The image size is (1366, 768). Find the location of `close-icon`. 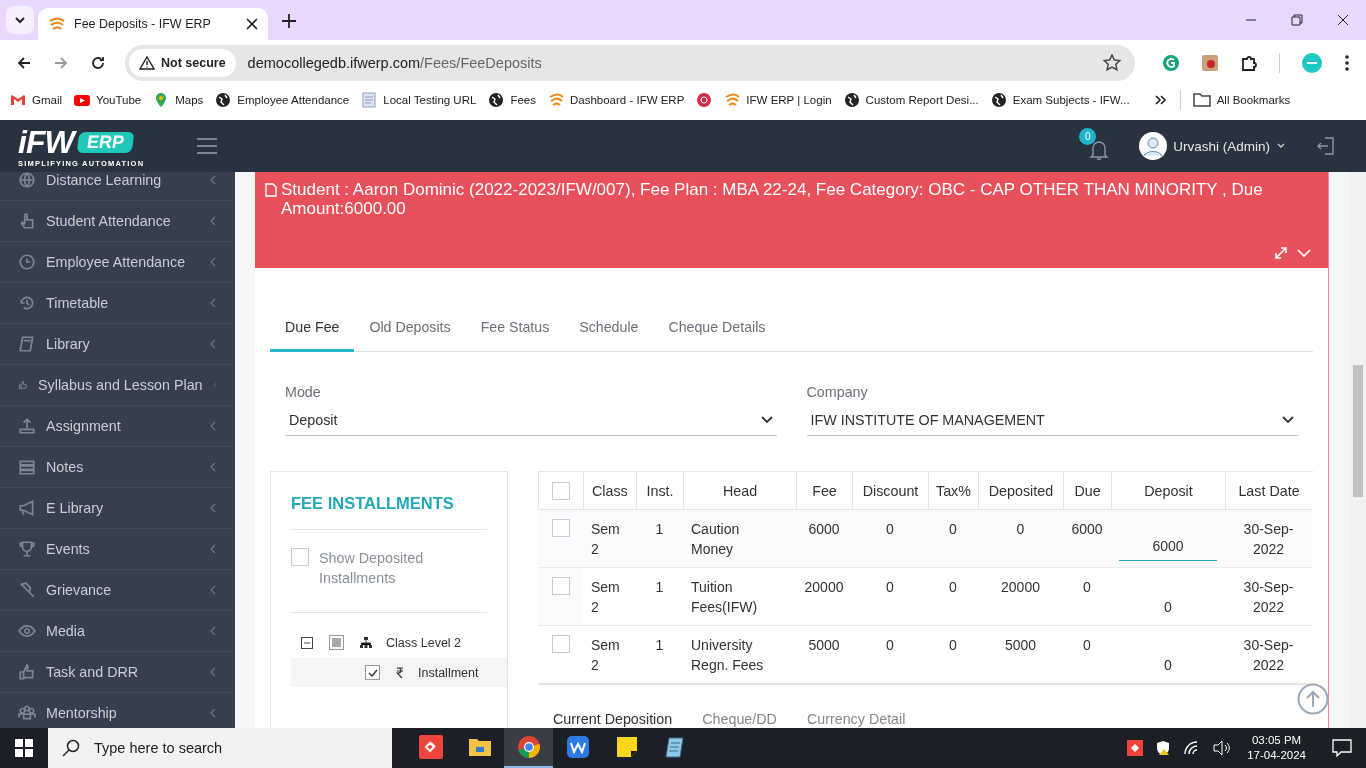

close-icon is located at coordinates (252, 24).